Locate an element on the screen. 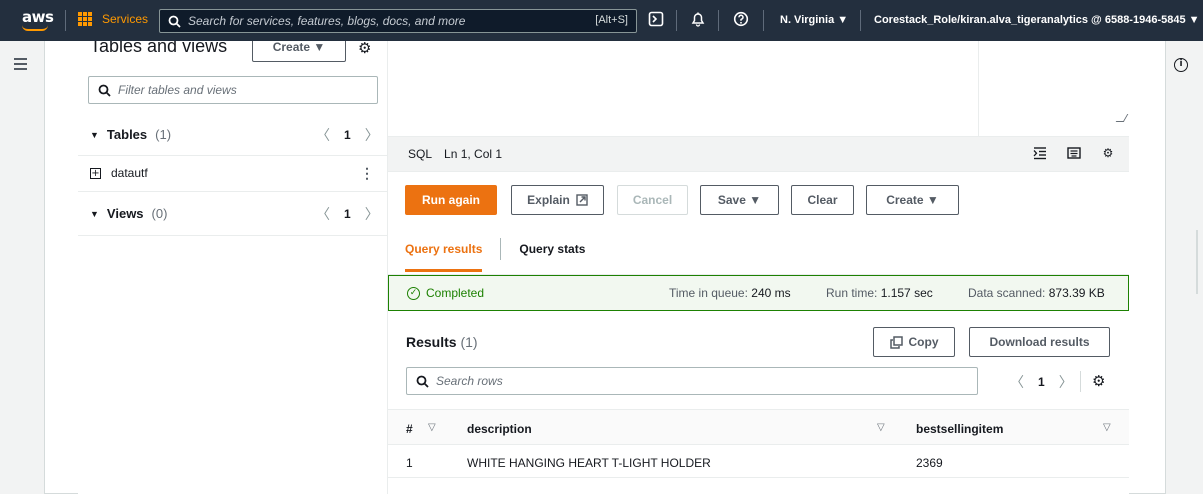 The width and height of the screenshot is (1203, 494). external-link-icon is located at coordinates (582, 200).